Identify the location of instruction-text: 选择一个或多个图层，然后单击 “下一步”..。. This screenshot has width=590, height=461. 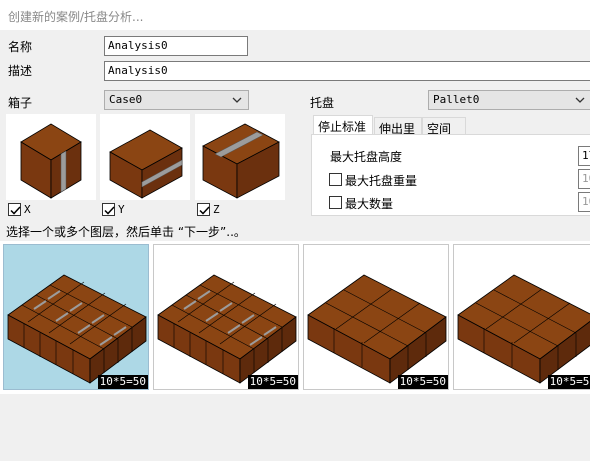
(126, 232).